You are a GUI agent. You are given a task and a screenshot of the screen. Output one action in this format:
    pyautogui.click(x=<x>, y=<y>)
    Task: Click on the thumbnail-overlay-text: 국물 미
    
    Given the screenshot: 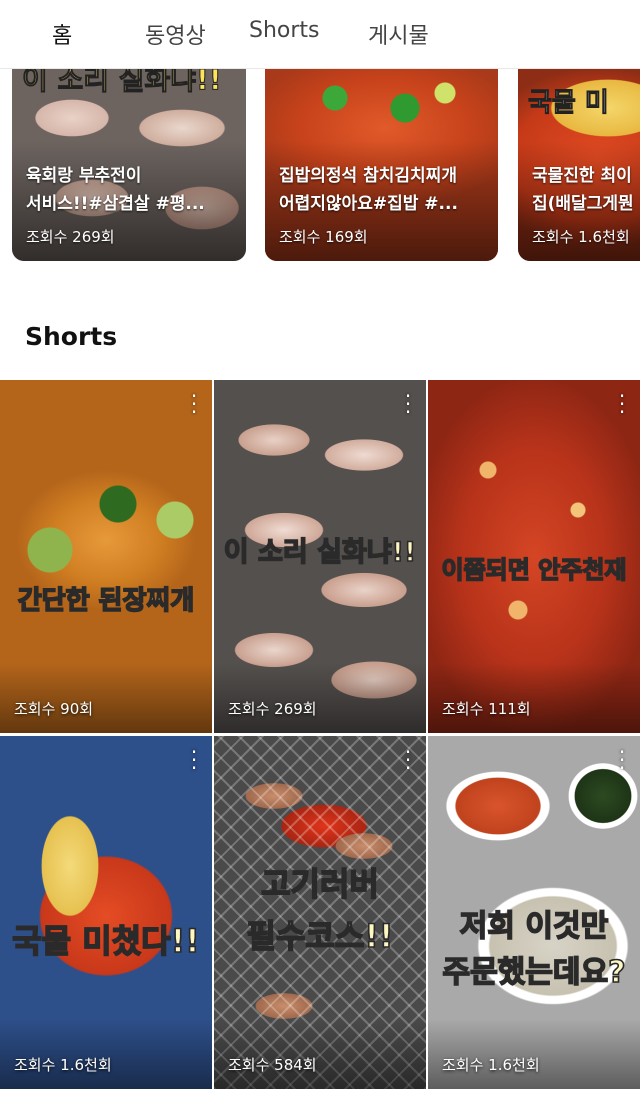 What is the action you would take?
    pyautogui.click(x=569, y=103)
    